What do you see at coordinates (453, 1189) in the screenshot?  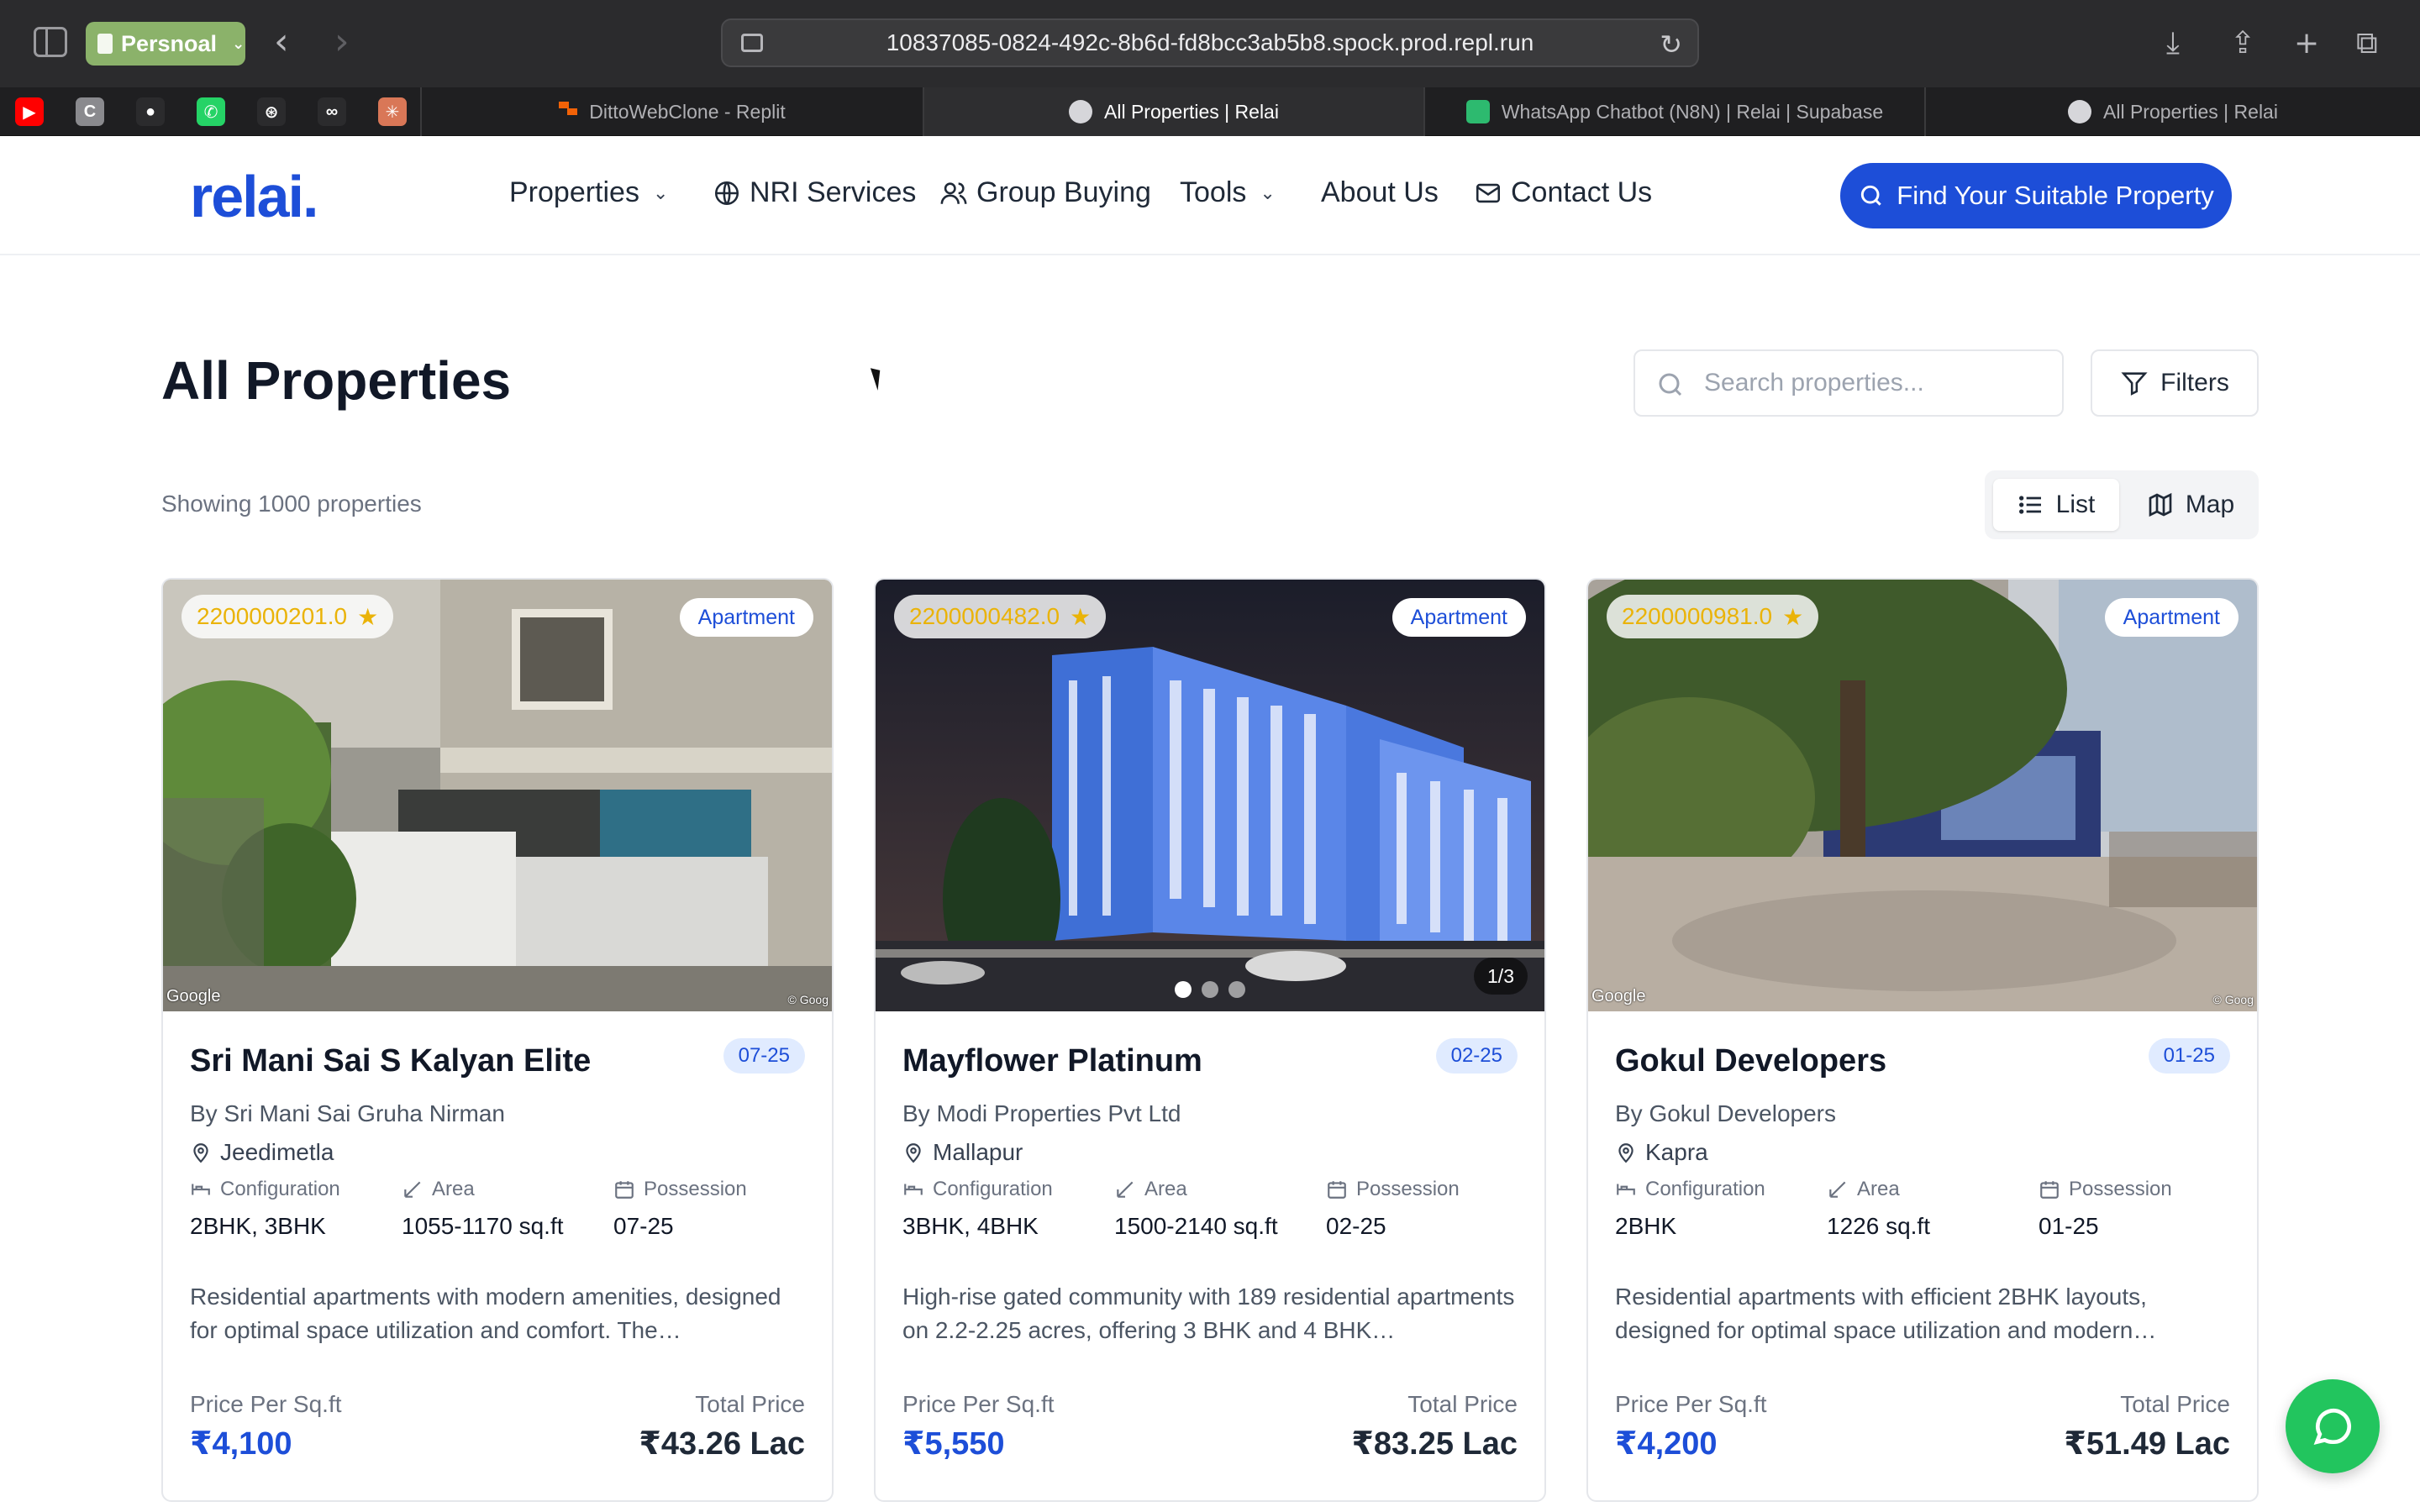 I see `spec-label: Area` at bounding box center [453, 1189].